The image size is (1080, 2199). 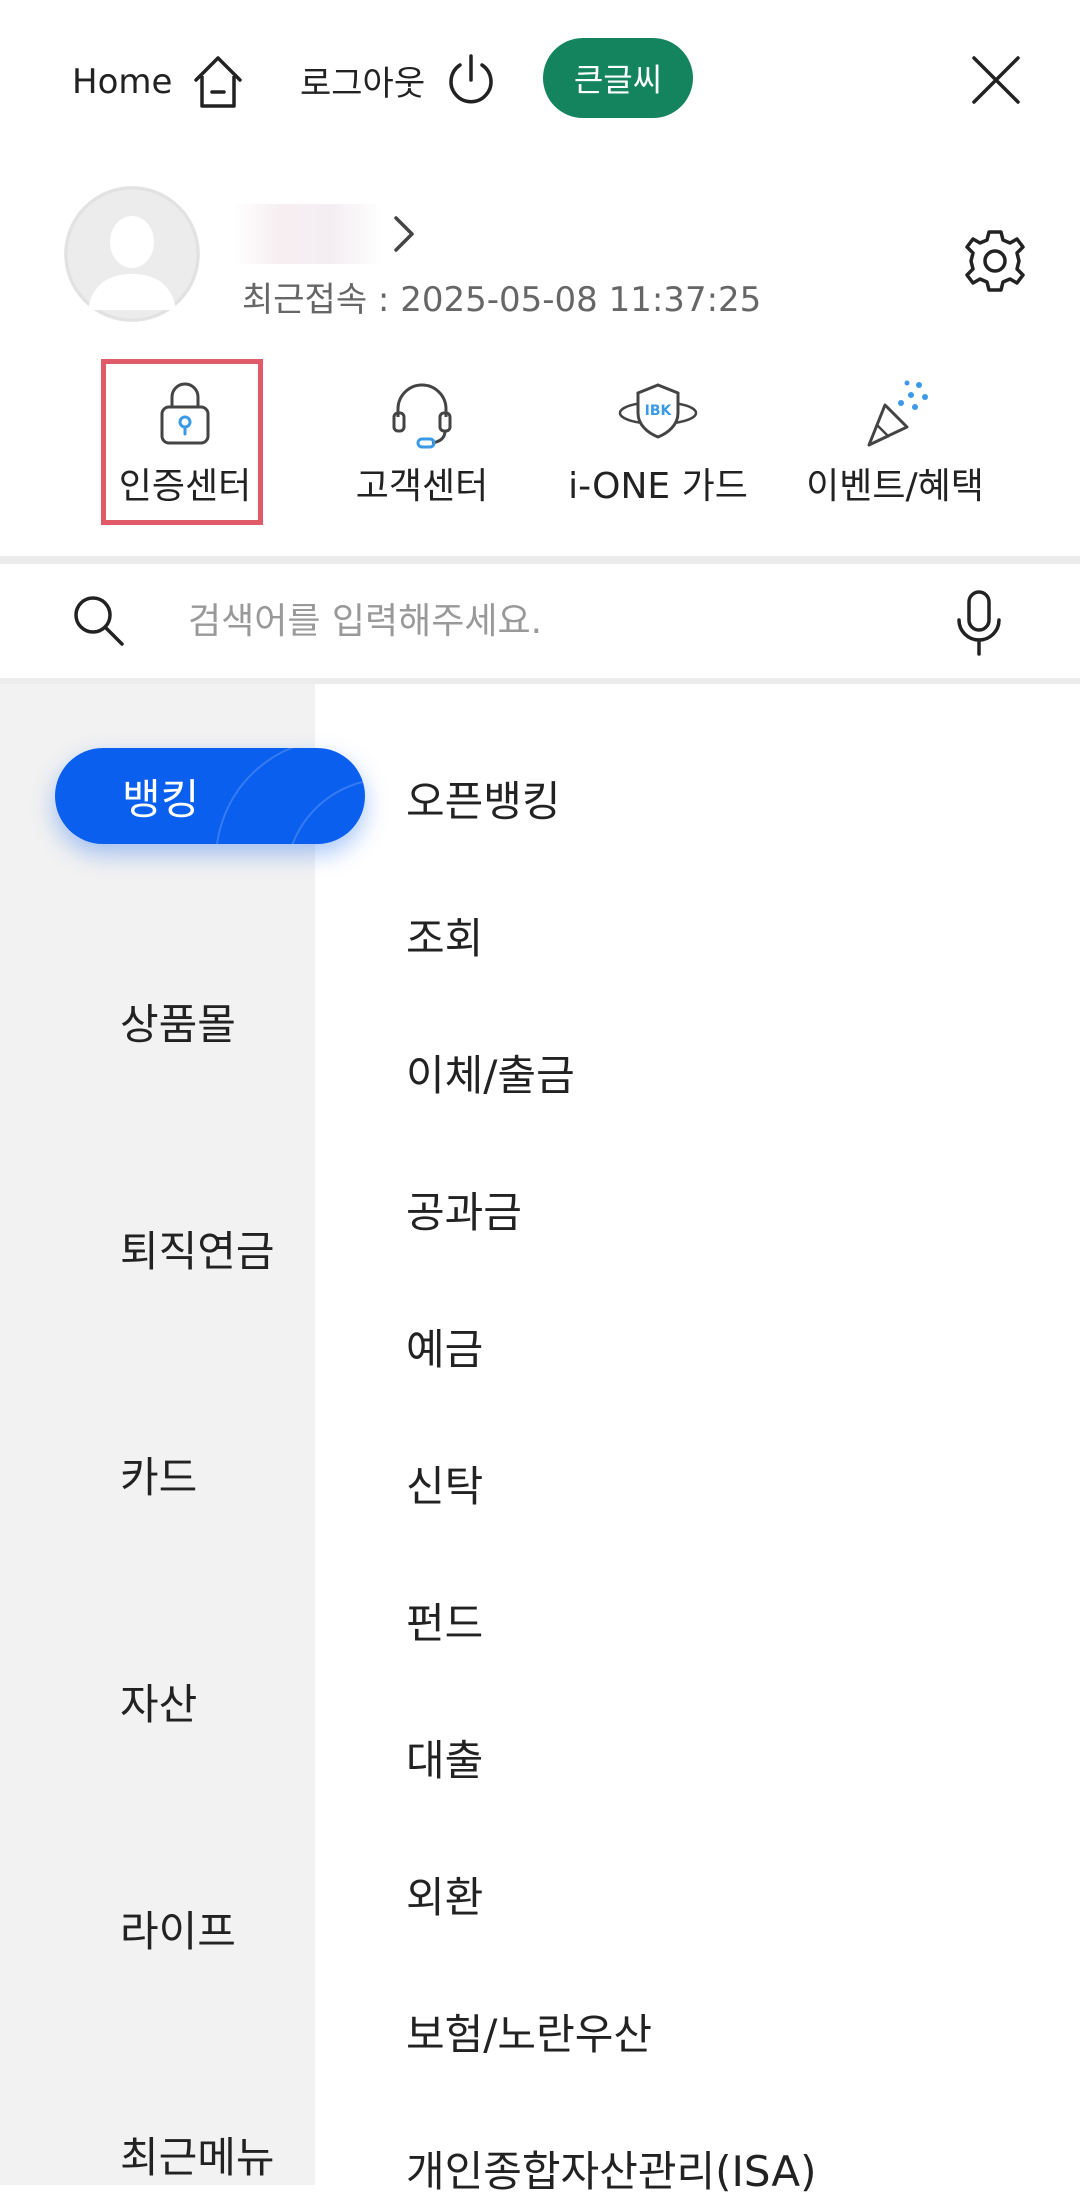 What do you see at coordinates (182, 442) in the screenshot?
I see `highlight-box` at bounding box center [182, 442].